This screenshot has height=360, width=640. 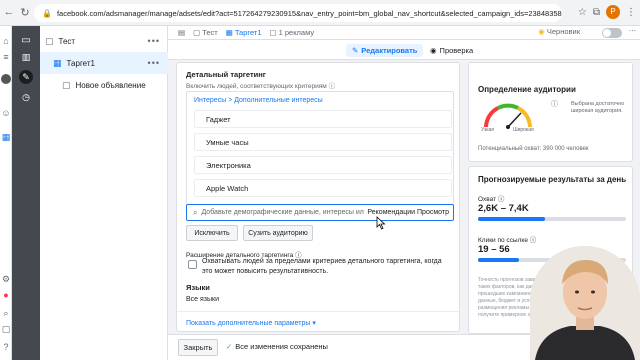 What do you see at coordinates (523, 130) in the screenshot?
I see `gauge-broad-label: Широкая` at bounding box center [523, 130].